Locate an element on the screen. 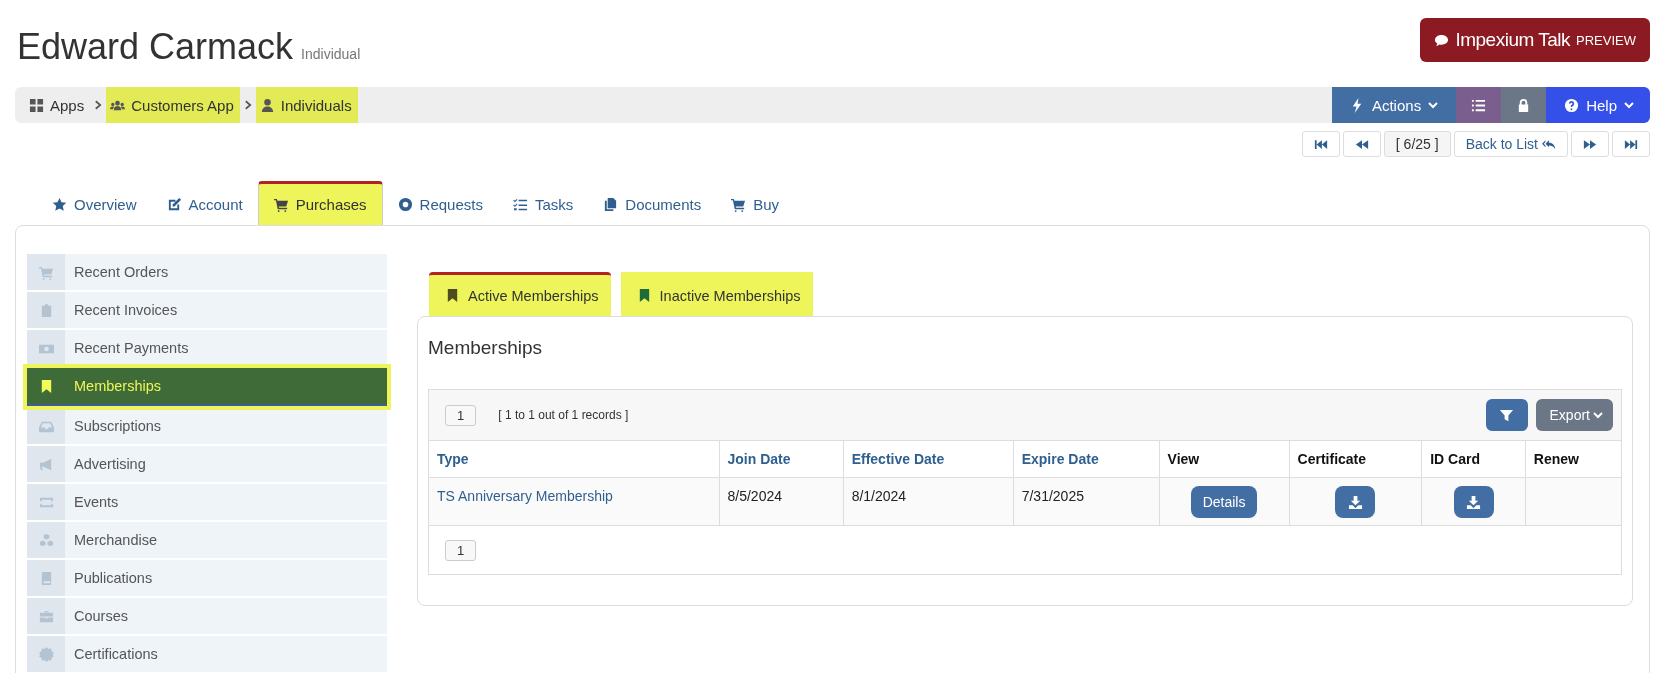 The height and width of the screenshot is (673, 1665). star-icon is located at coordinates (59, 204).